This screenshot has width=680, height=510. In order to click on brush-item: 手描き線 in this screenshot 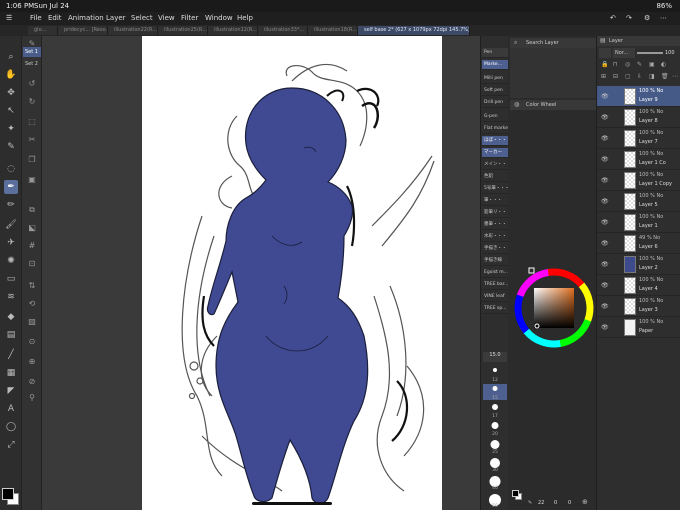, I will do `click(495, 261)`.